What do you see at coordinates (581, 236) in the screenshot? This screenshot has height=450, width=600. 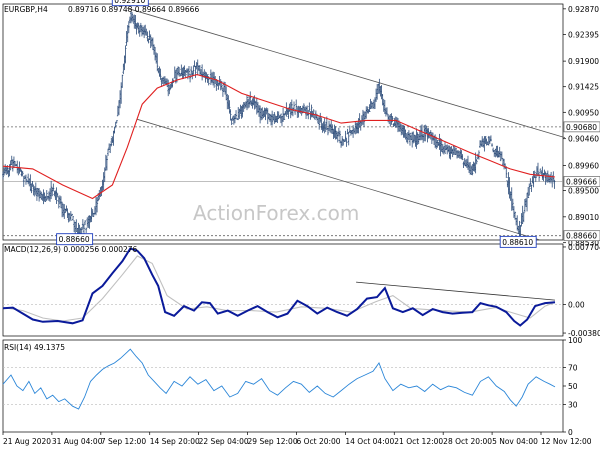 I see `level-label: 0.88660` at bounding box center [581, 236].